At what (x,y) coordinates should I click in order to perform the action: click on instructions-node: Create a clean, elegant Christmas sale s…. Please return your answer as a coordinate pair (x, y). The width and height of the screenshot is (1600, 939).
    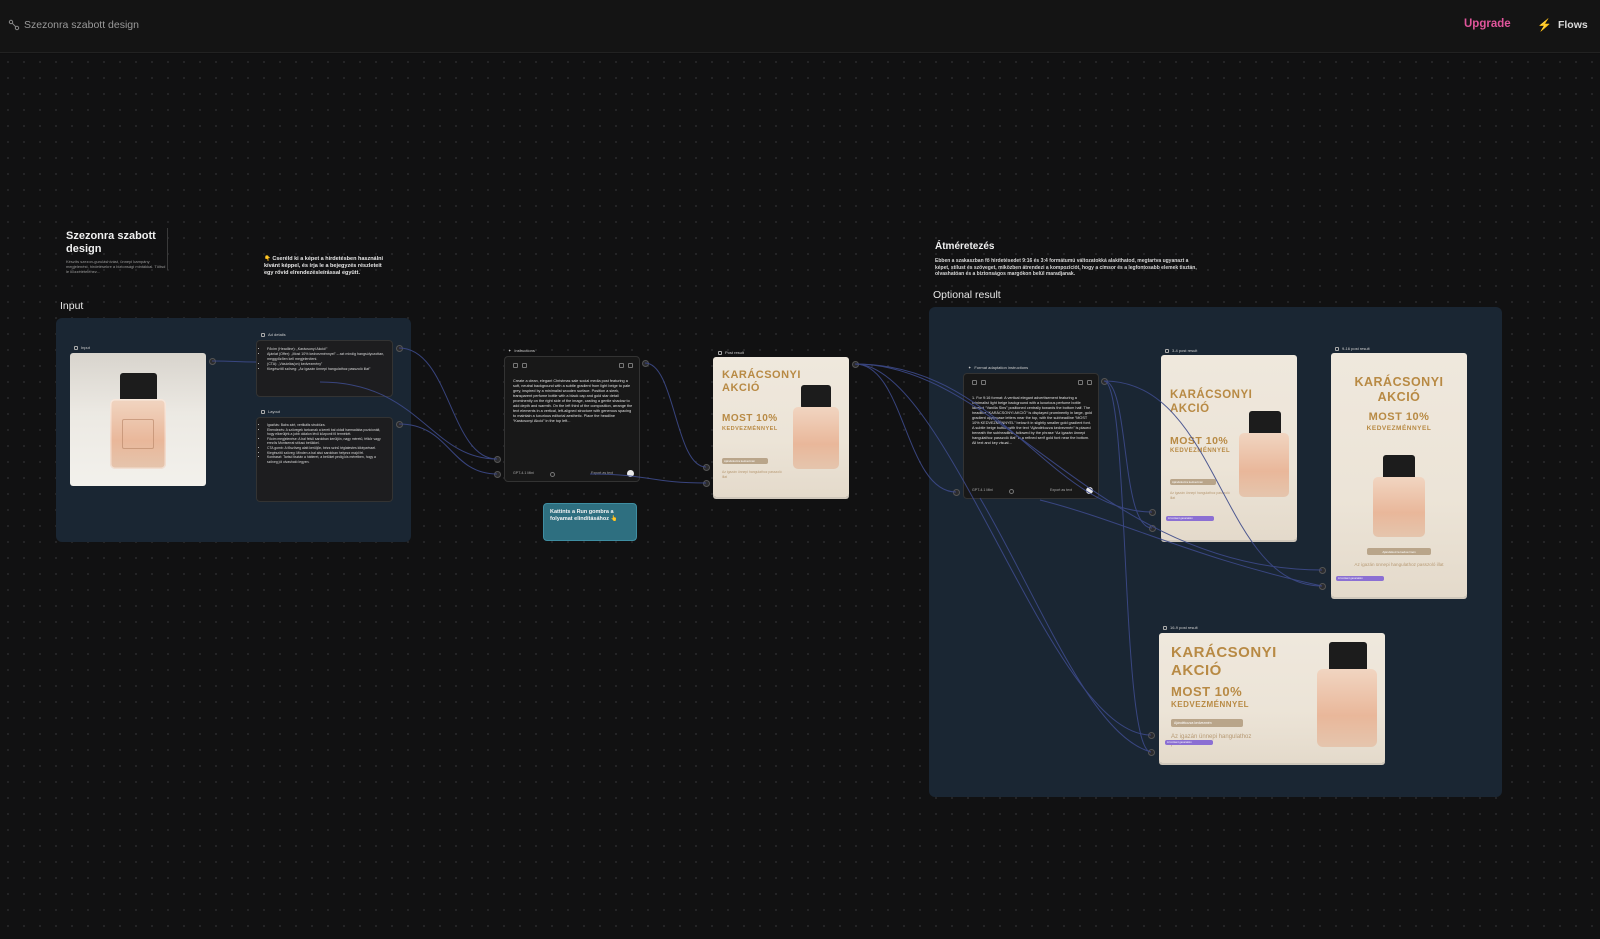
    Looking at the image, I should click on (572, 419).